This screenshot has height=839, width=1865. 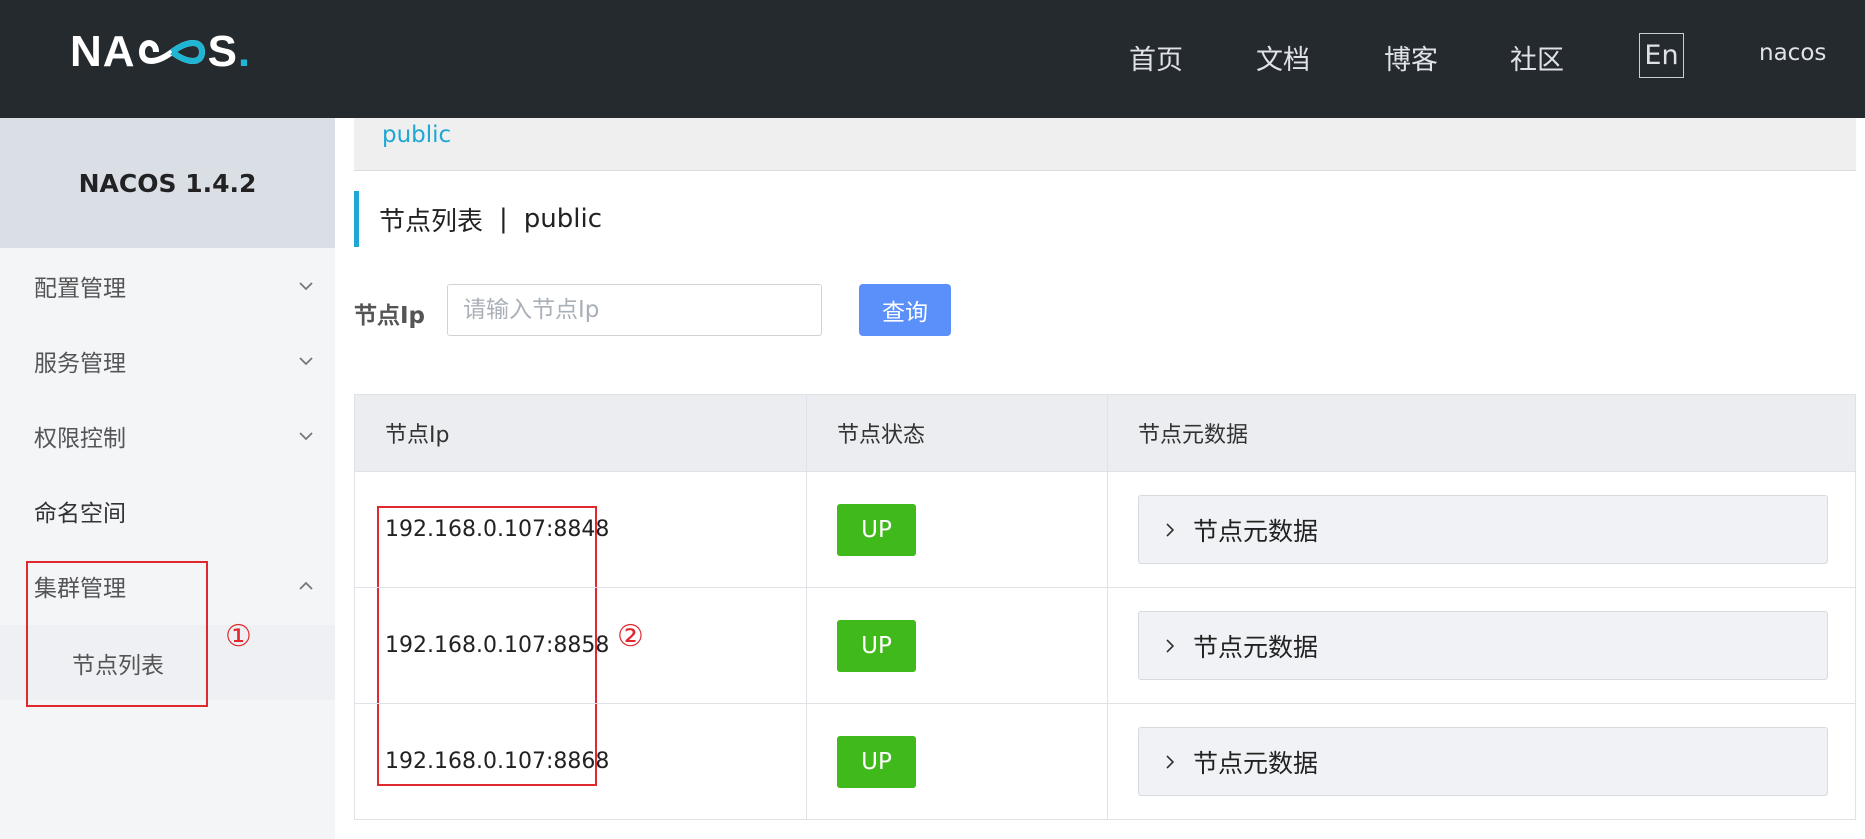 I want to click on table-row: 192.168.0.107:8848 UP 节点元数据, so click(x=1105, y=529).